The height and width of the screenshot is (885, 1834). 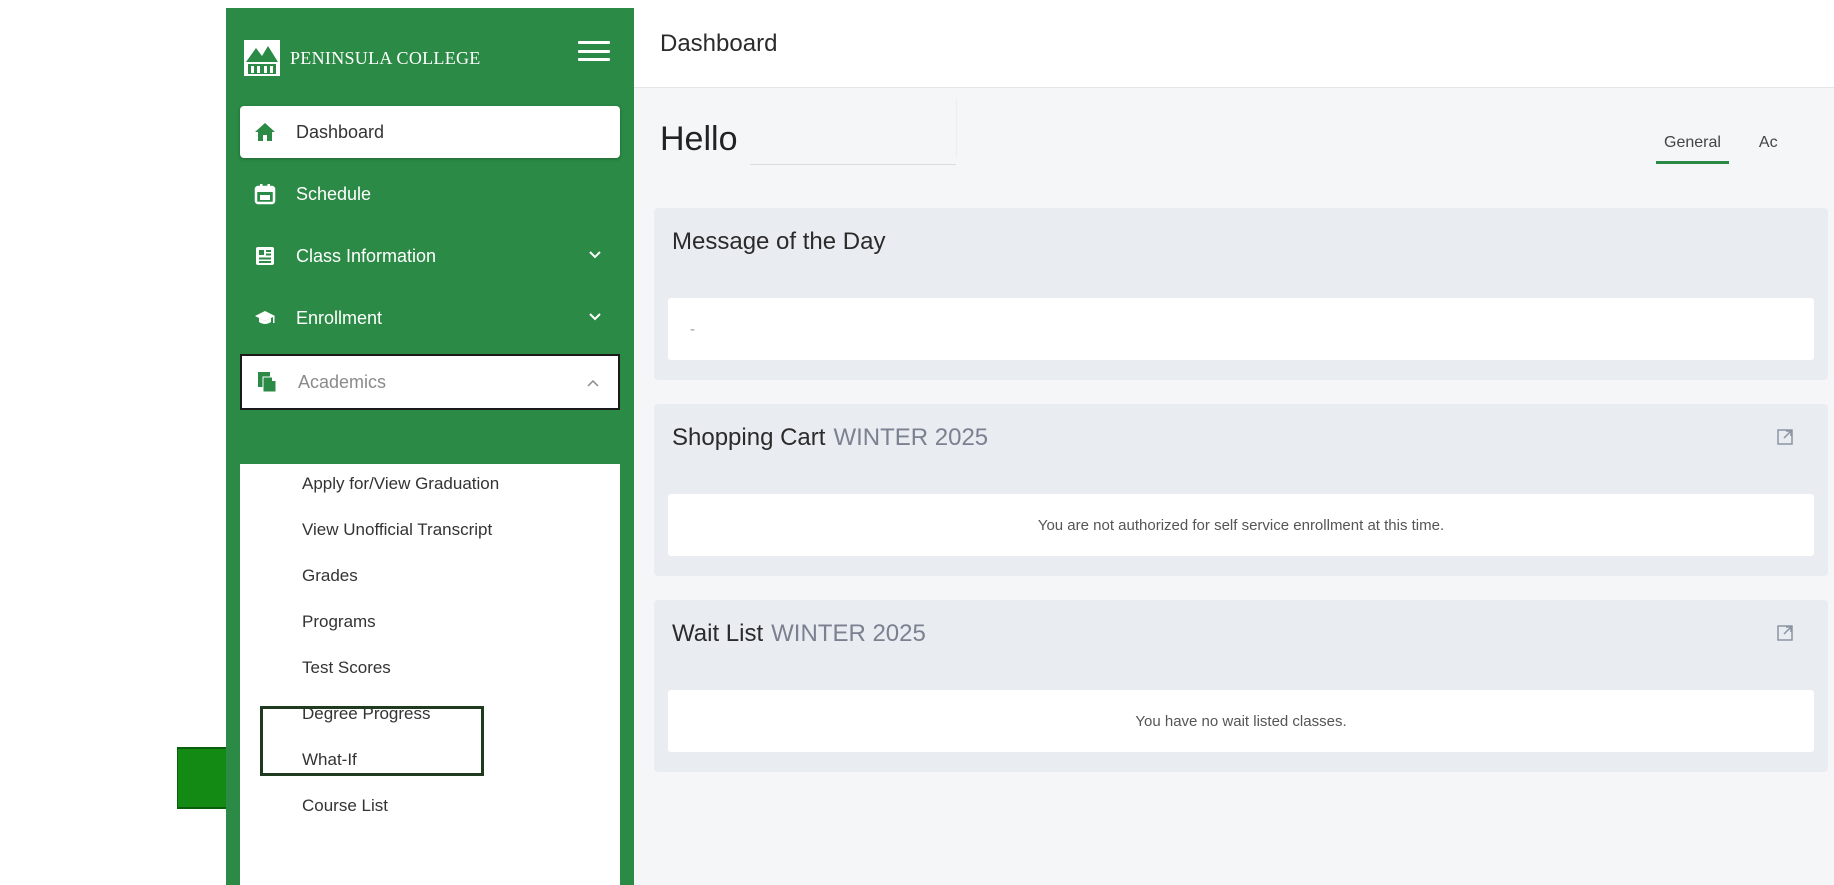 What do you see at coordinates (1732, 146) in the screenshot?
I see `dashboard-tabs: General Ac` at bounding box center [1732, 146].